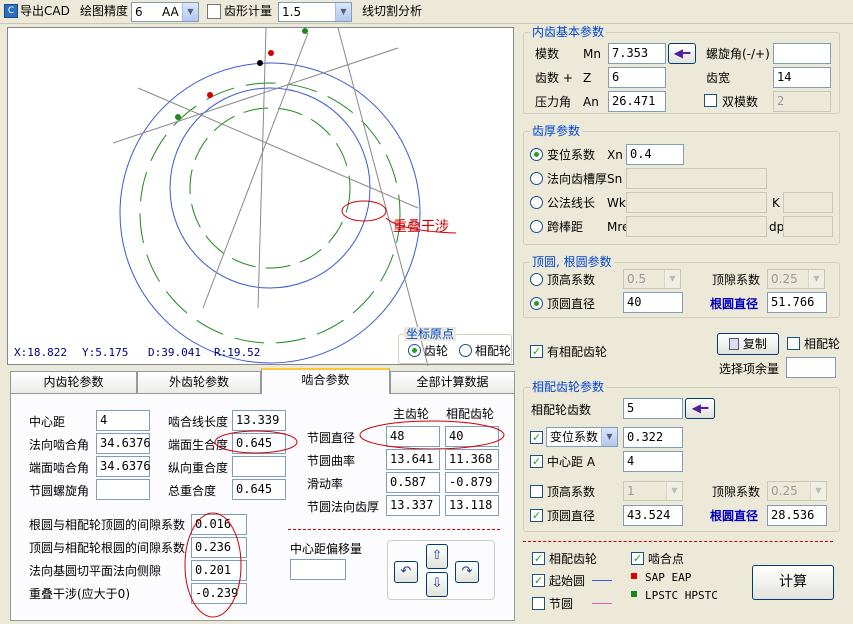 The width and height of the screenshot is (853, 624). I want to click on helix-field, so click(802, 53).